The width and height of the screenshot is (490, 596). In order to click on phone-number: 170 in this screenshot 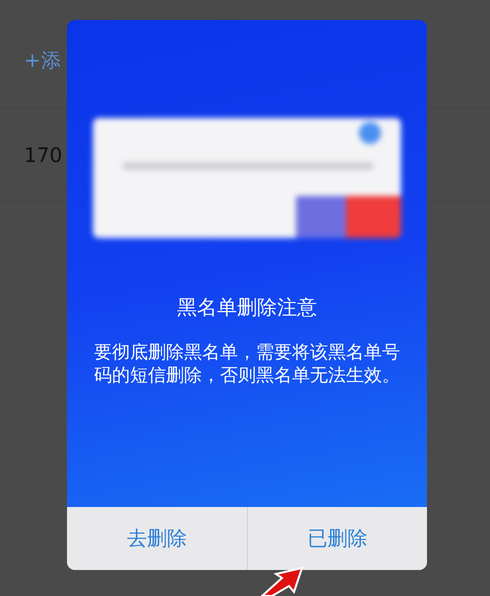, I will do `click(43, 154)`.